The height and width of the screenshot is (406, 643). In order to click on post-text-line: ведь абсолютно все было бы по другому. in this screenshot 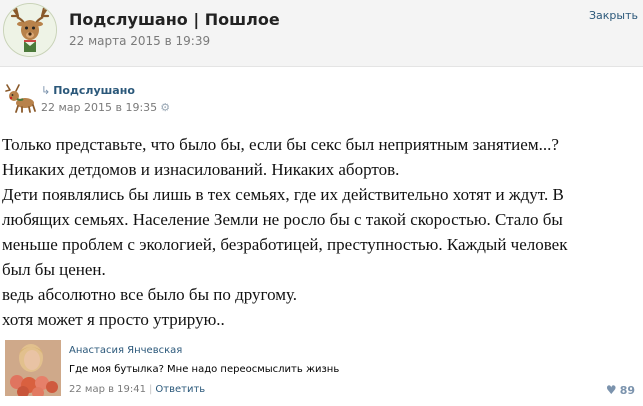, I will do `click(150, 294)`.